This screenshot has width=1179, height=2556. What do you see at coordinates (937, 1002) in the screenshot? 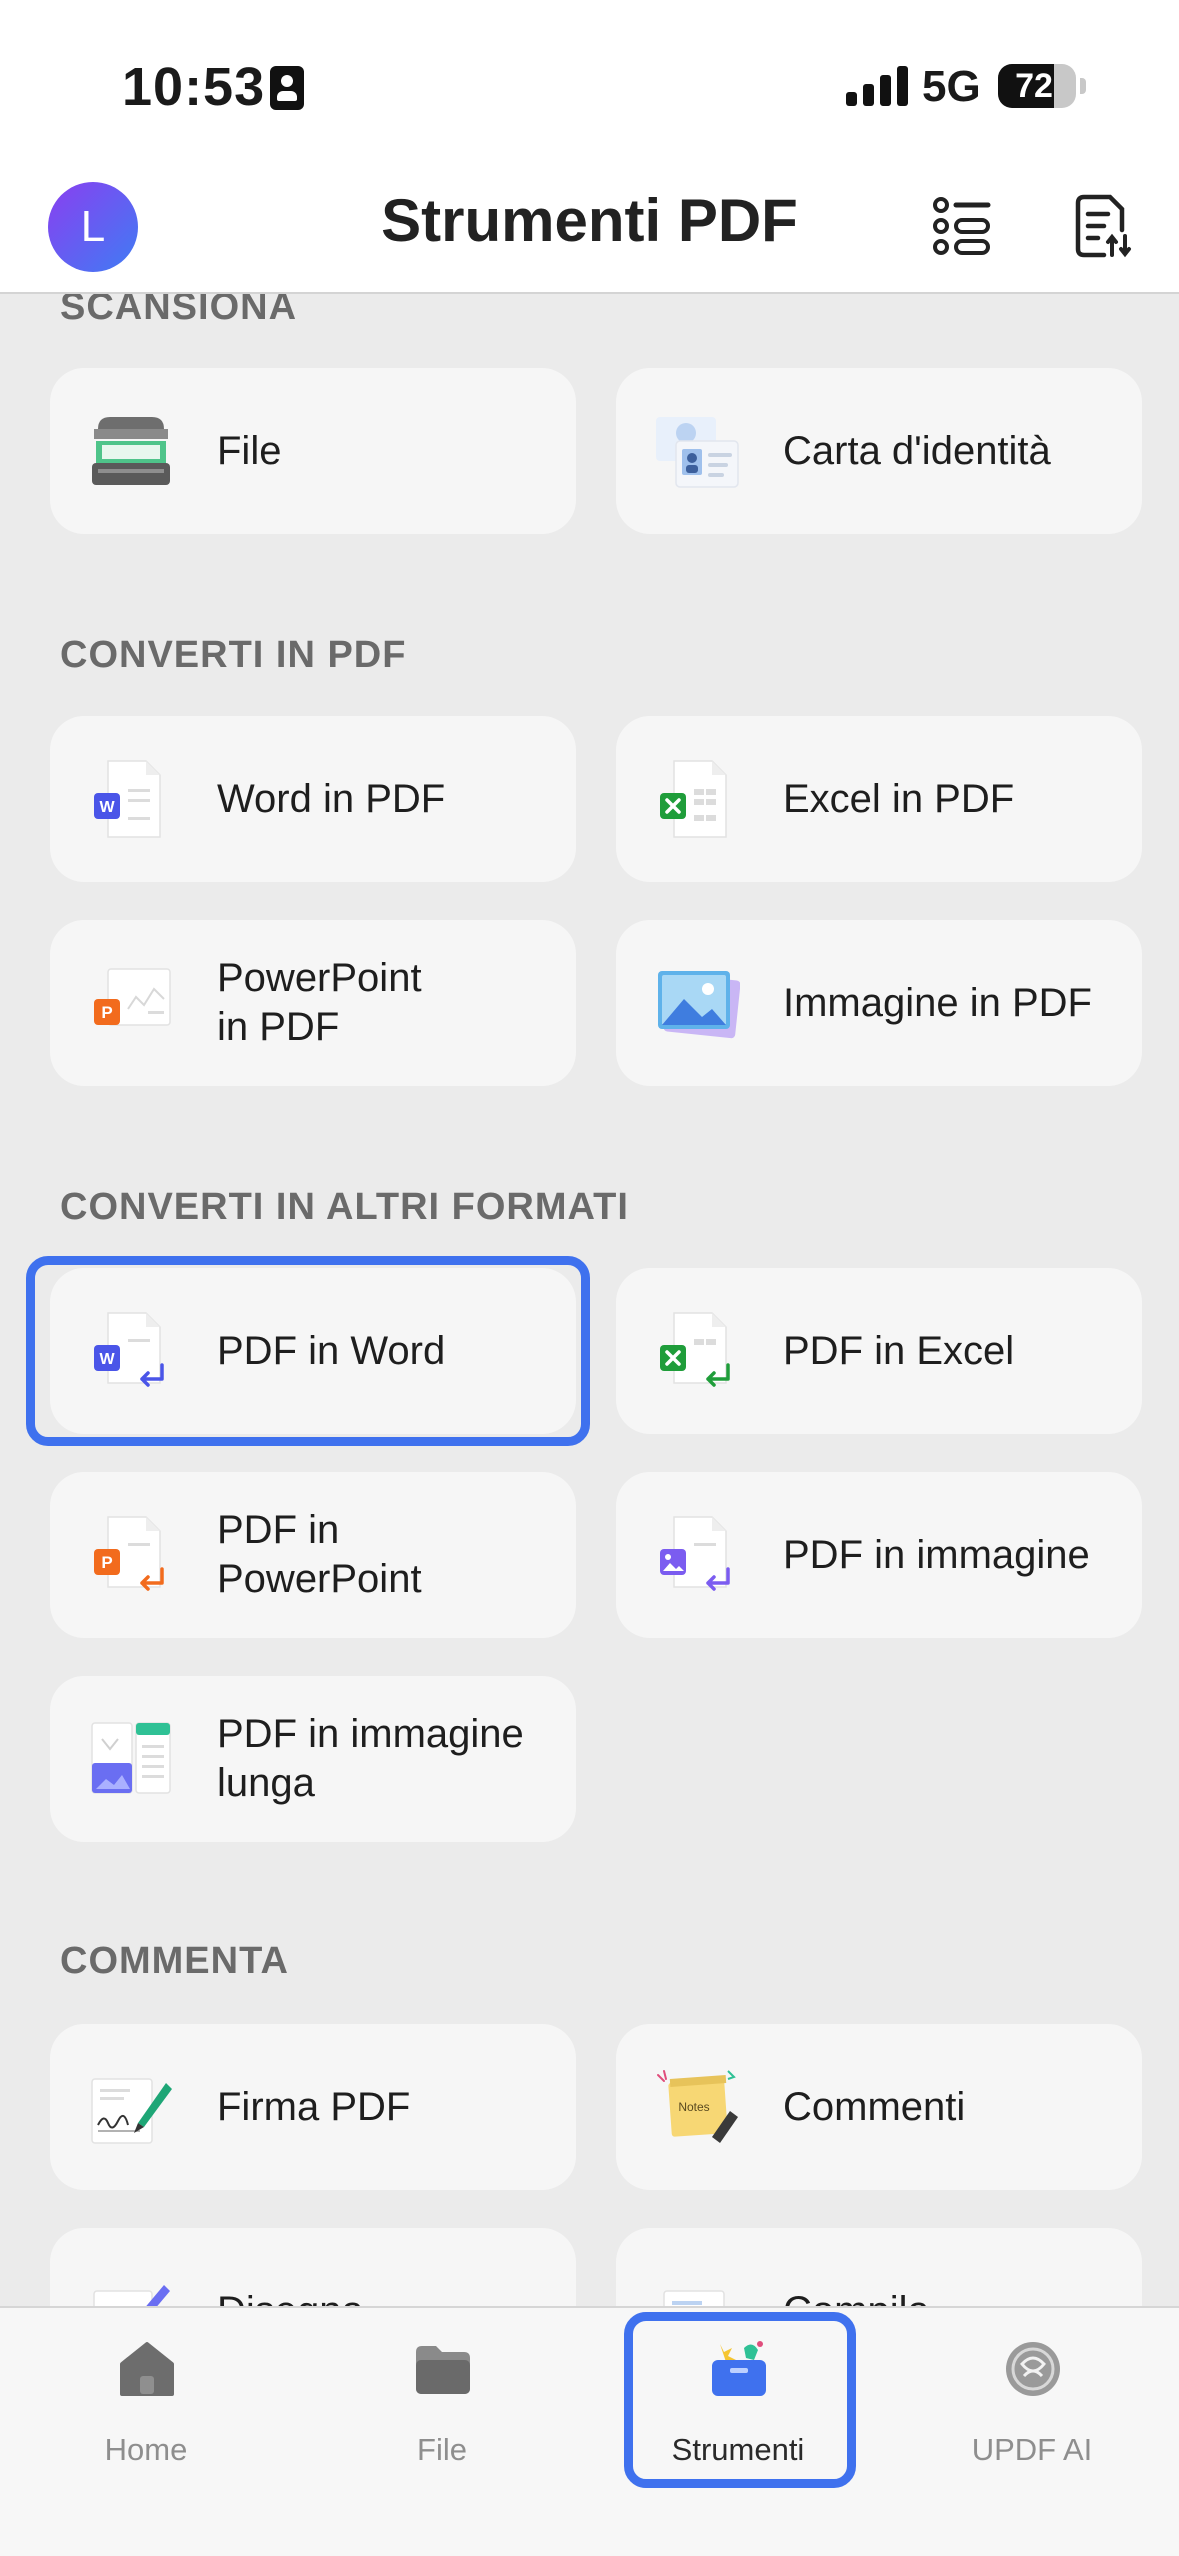
I see `tool-label: Immagine in PDF` at bounding box center [937, 1002].